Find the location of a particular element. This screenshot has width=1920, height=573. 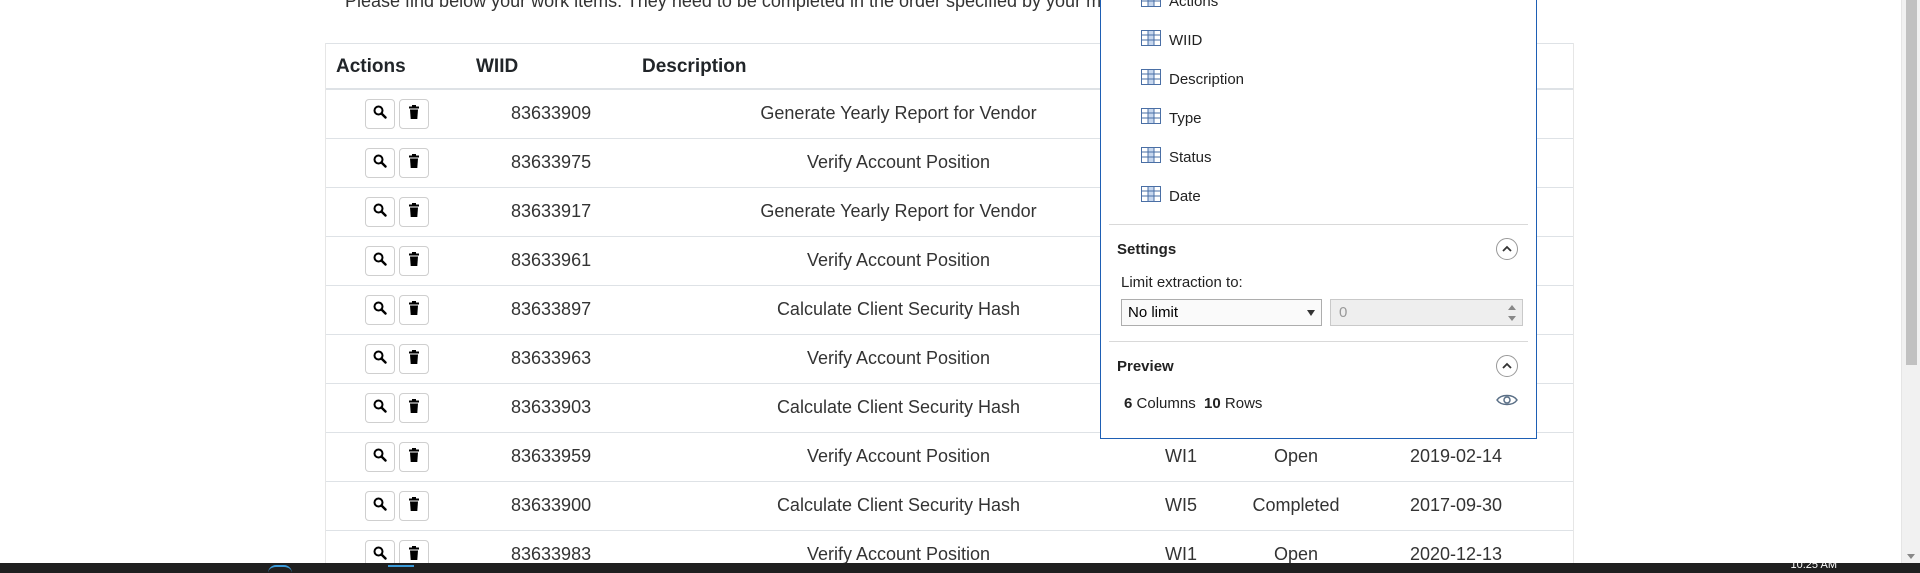

scrollbar-thumb is located at coordinates (1911, 182).